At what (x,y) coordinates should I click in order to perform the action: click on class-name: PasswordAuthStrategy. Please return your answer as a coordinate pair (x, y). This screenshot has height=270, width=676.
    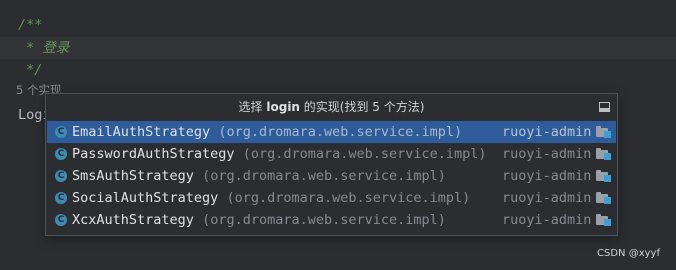
    Looking at the image, I should click on (153, 154).